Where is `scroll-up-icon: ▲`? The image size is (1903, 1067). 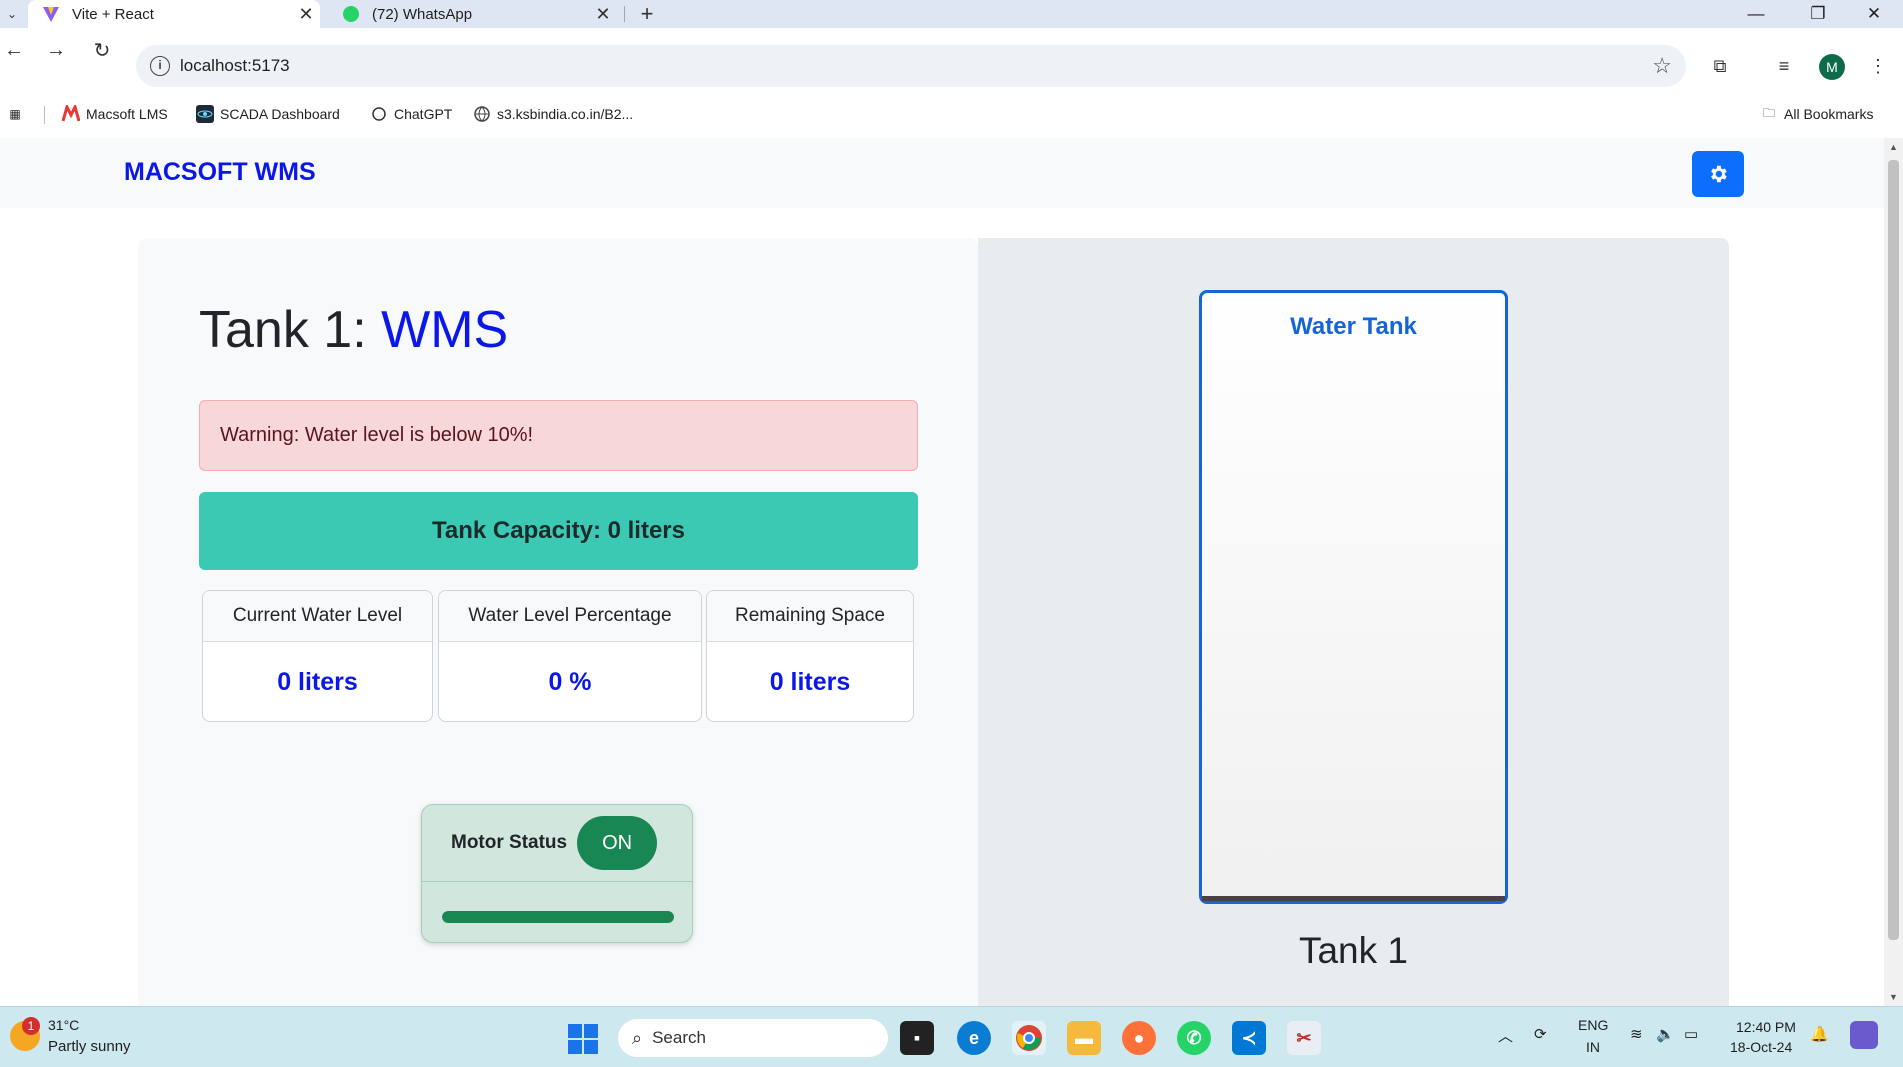
scroll-up-icon: ▲ is located at coordinates (1893, 147).